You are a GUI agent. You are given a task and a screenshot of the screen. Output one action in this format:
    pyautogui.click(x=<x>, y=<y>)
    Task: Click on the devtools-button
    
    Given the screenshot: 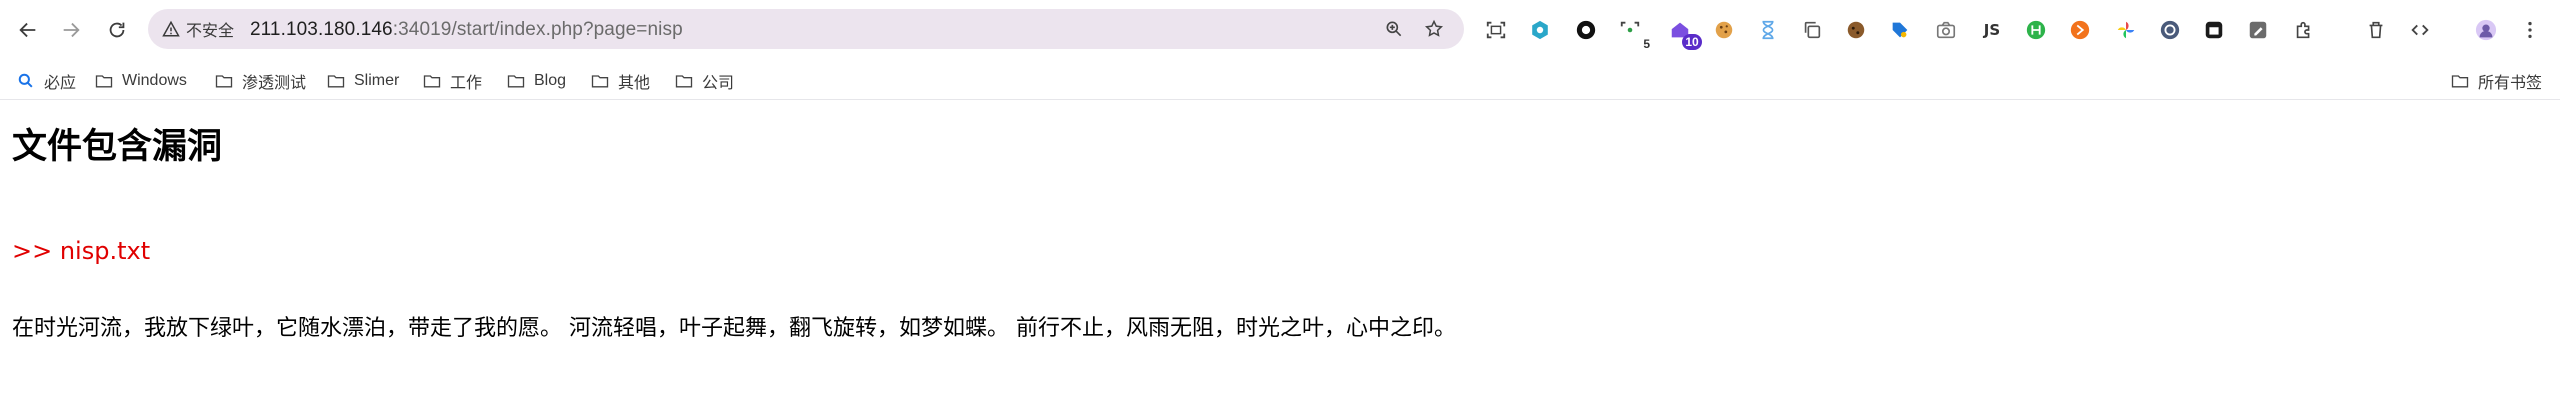 What is the action you would take?
    pyautogui.click(x=2420, y=30)
    